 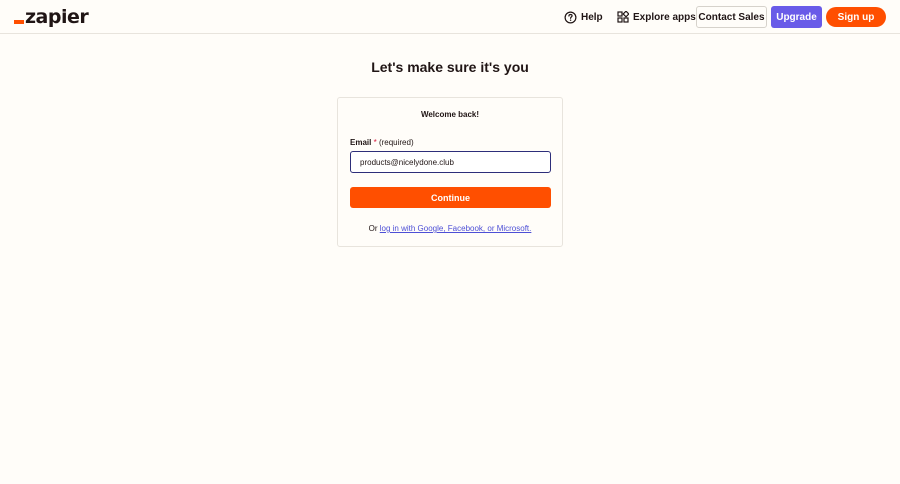 What do you see at coordinates (570, 17) in the screenshot?
I see `help-circle-icon` at bounding box center [570, 17].